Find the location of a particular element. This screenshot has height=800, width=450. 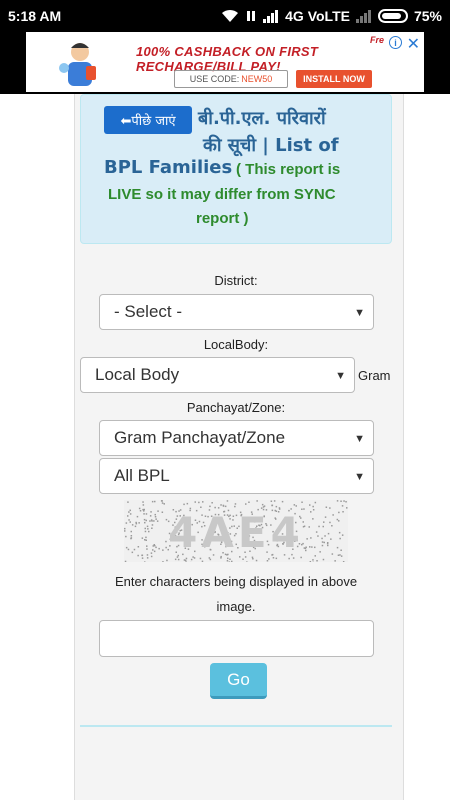

live-note-line1: ( This report is is located at coordinates (288, 169).